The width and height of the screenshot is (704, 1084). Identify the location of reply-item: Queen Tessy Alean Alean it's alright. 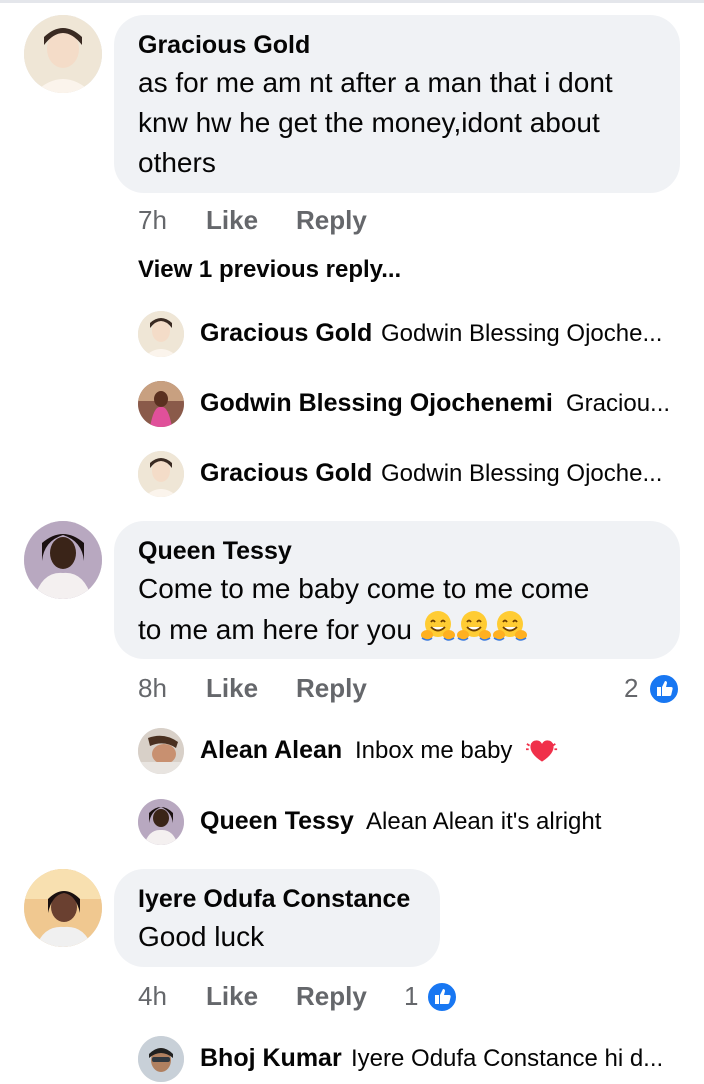
(408, 823).